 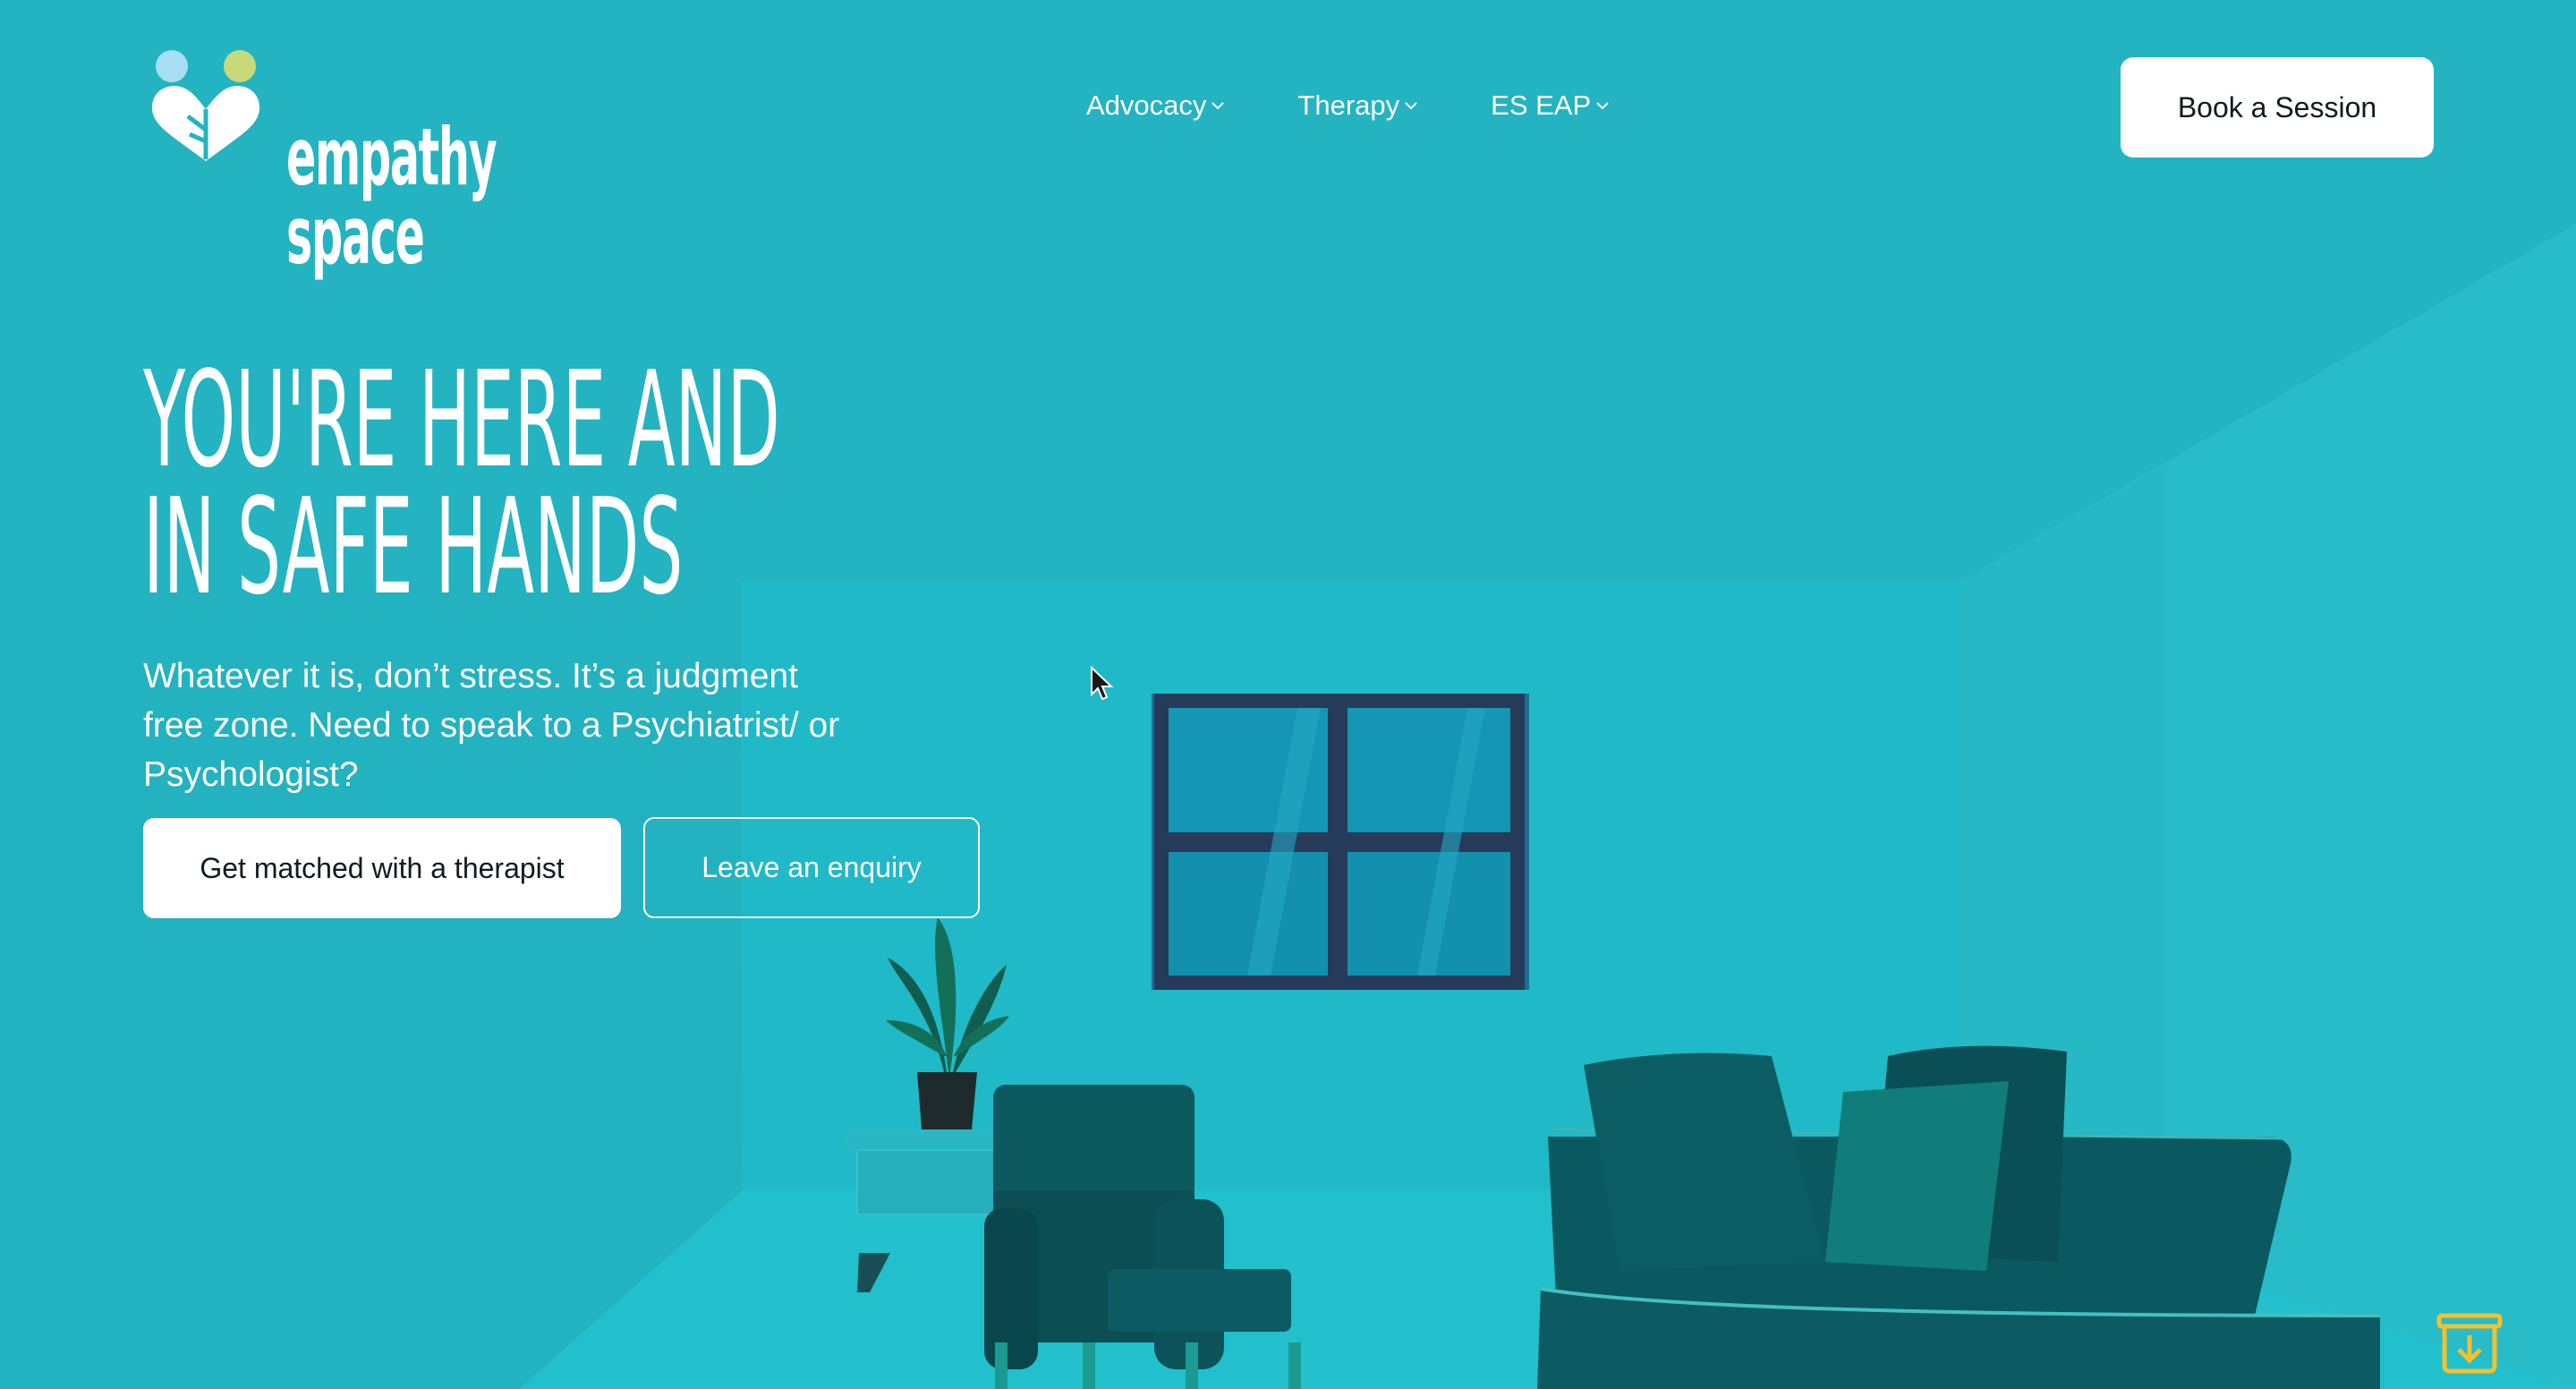 I want to click on nav-item-label: Advocacy, so click(x=1146, y=105).